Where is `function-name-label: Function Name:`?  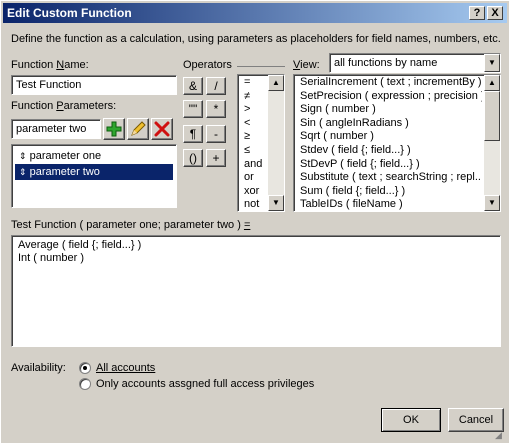 function-name-label: Function Name: is located at coordinates (50, 65).